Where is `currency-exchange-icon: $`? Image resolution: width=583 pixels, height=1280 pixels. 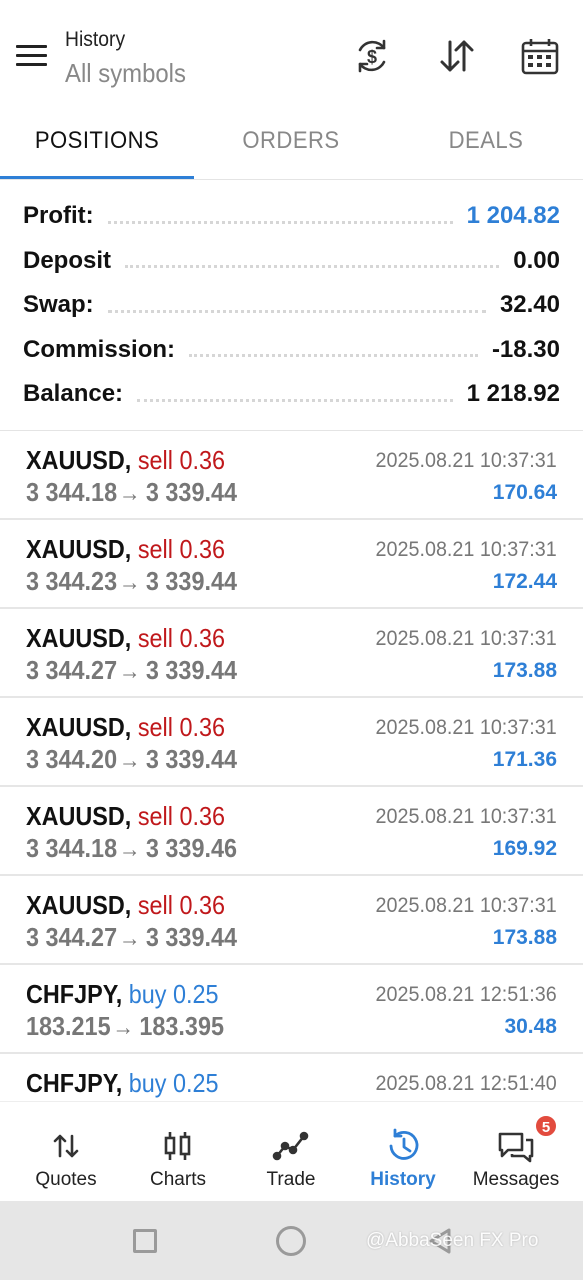 currency-exchange-icon: $ is located at coordinates (372, 56).